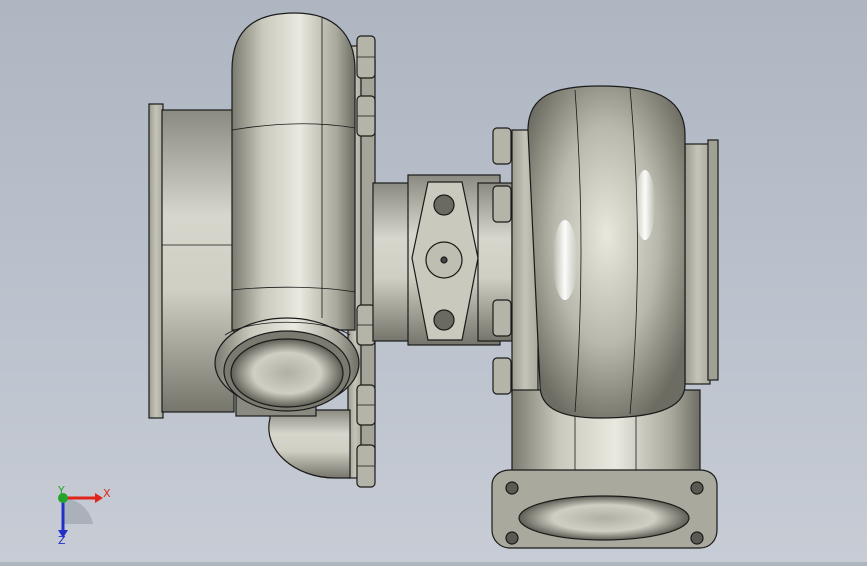 This screenshot has height=566, width=867. I want to click on z-axis-label: Z, so click(62, 540).